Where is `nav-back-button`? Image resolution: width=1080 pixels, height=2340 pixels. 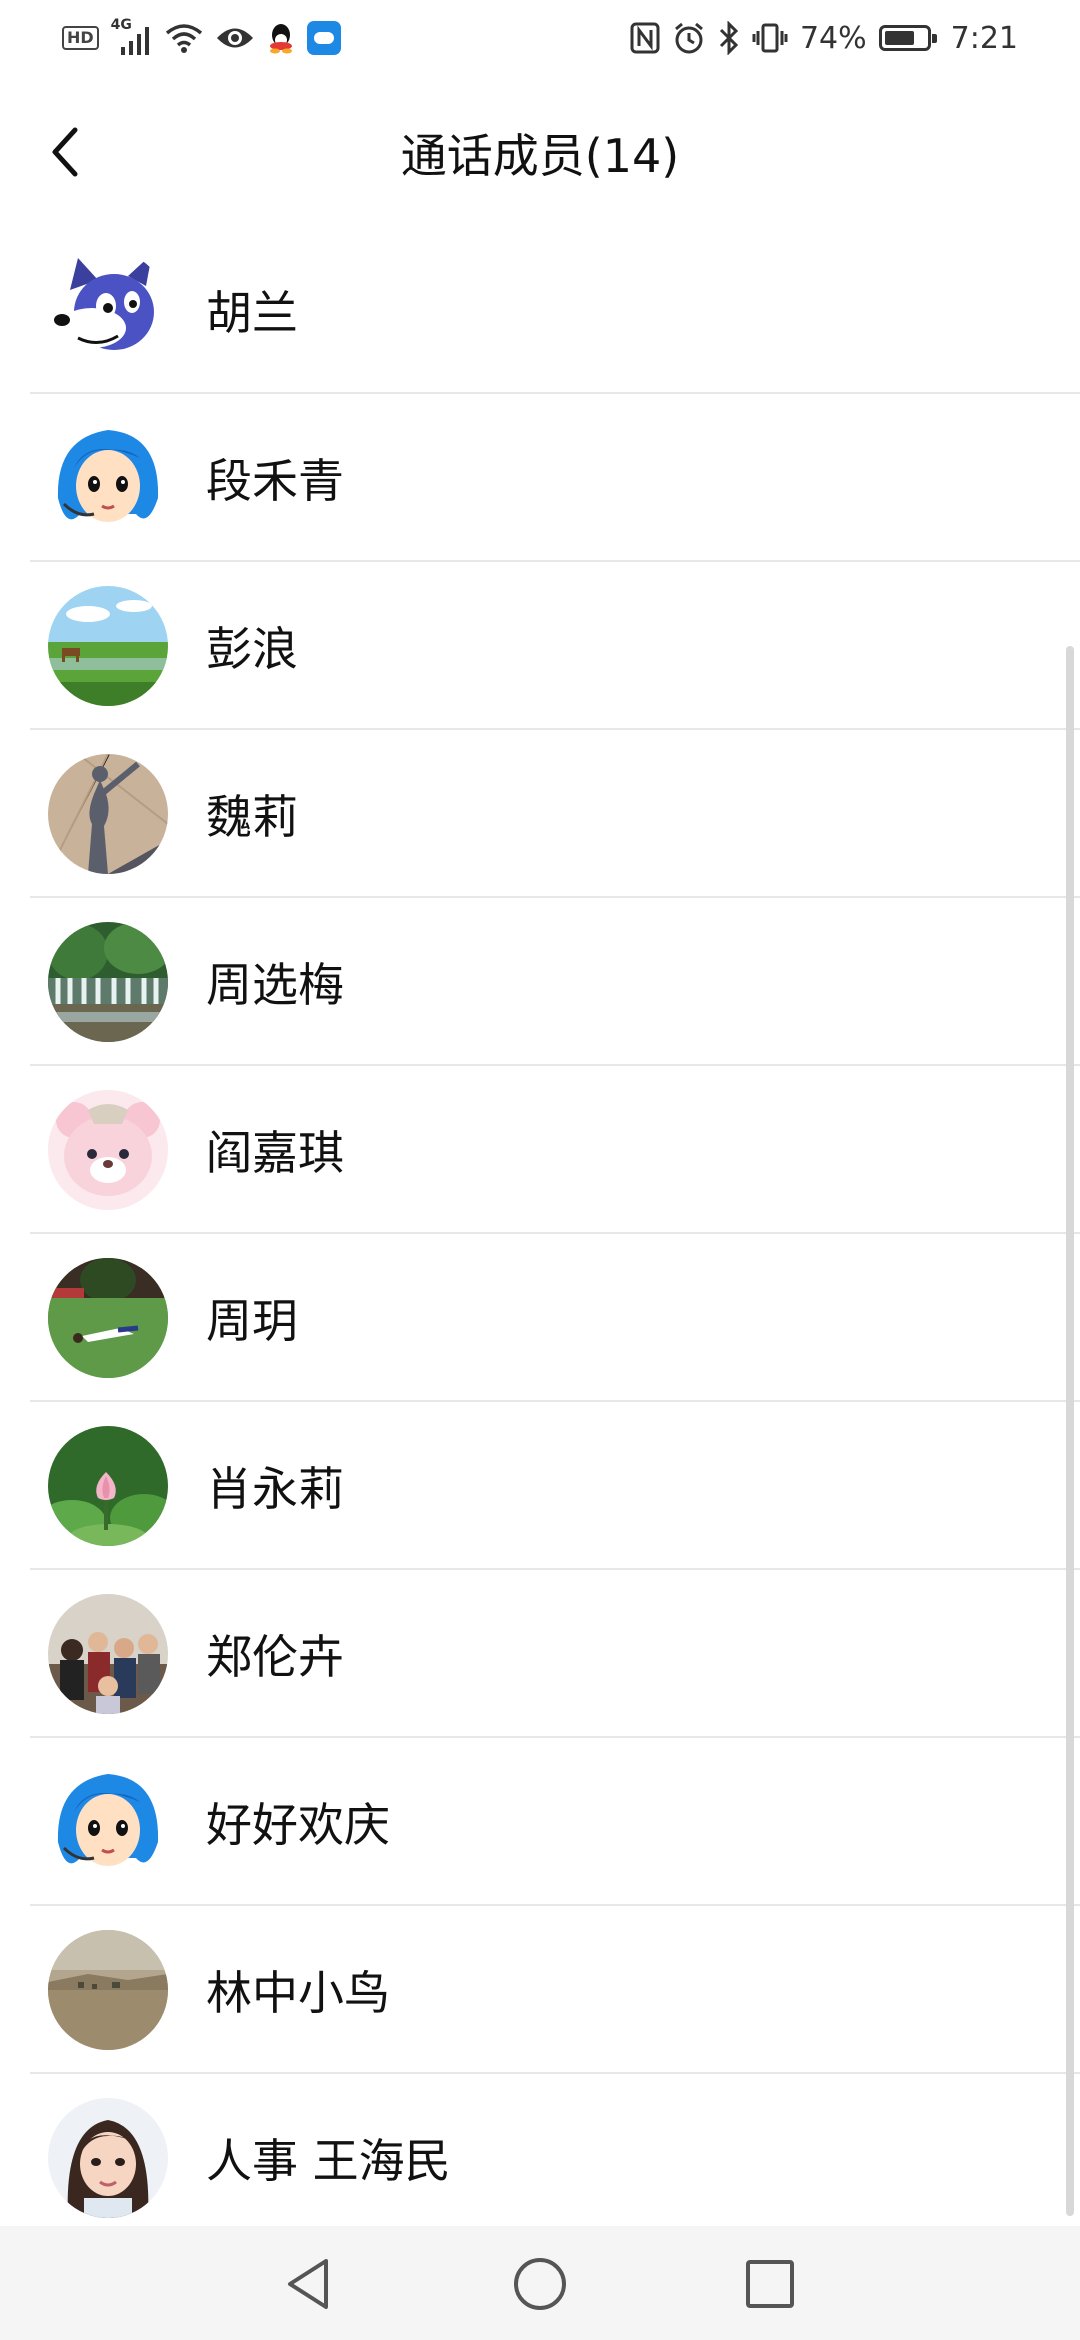
nav-back-button is located at coordinates (309, 2284).